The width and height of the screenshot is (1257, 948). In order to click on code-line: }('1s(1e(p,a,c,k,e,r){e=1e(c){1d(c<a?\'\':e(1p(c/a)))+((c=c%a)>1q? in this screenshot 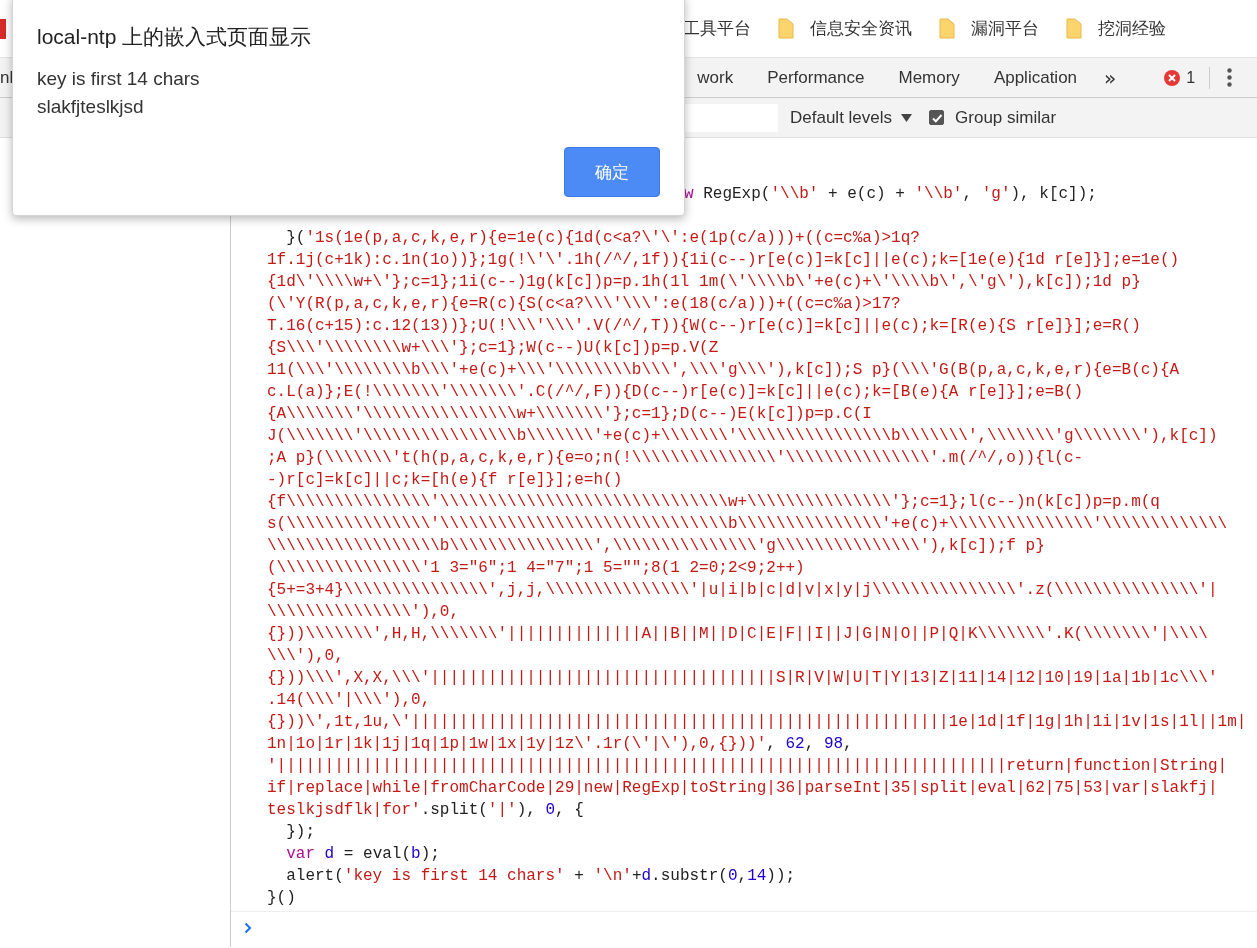, I will do `click(602, 238)`.